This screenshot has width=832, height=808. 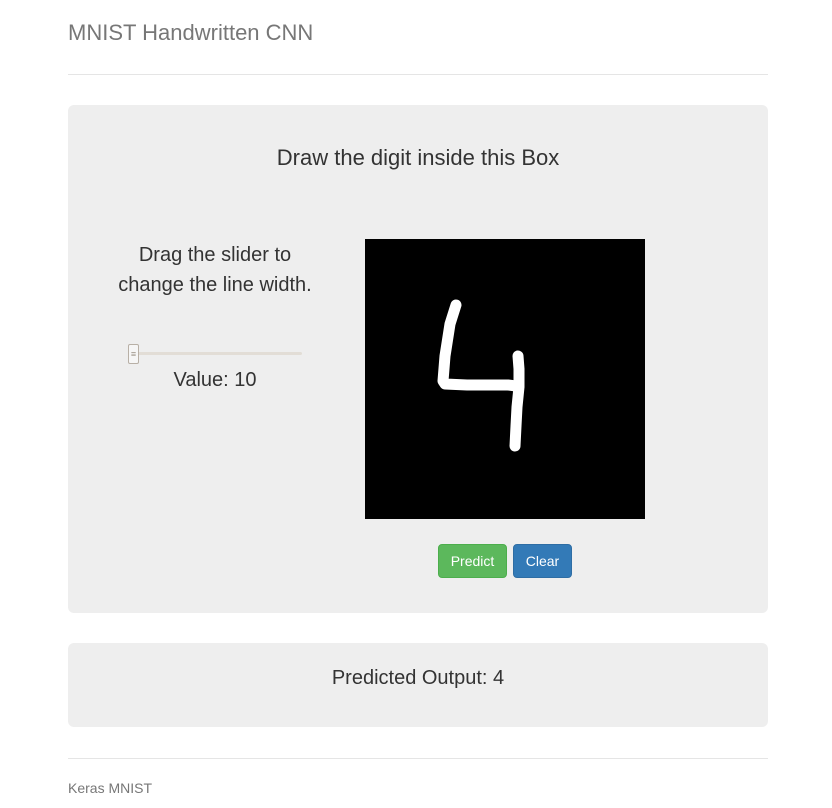 I want to click on slider-handle: ≡, so click(x=133, y=354).